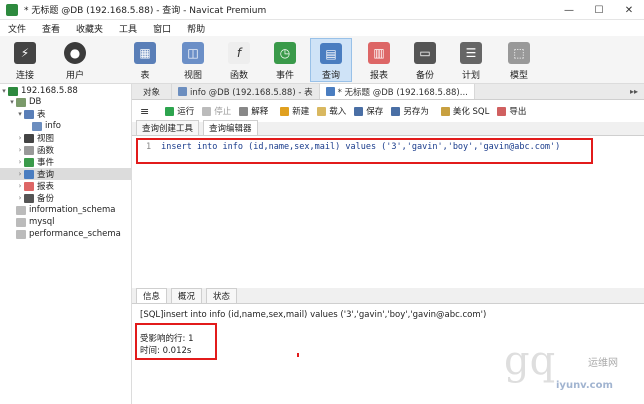 The height and width of the screenshot is (404, 644). Describe the element at coordinates (51, 28) in the screenshot. I see `menu-view: 查看` at that location.